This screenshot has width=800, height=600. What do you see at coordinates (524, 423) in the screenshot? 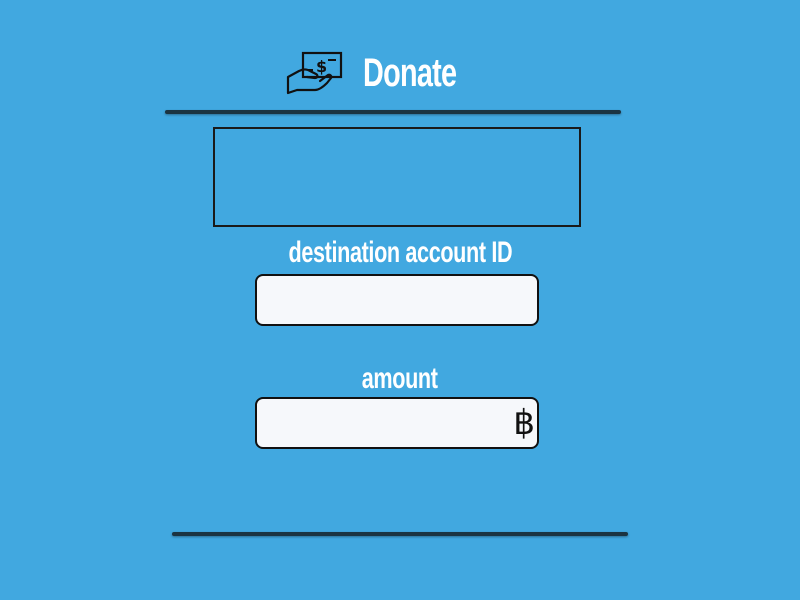
I see `baht-currency-icon: ฿` at bounding box center [524, 423].